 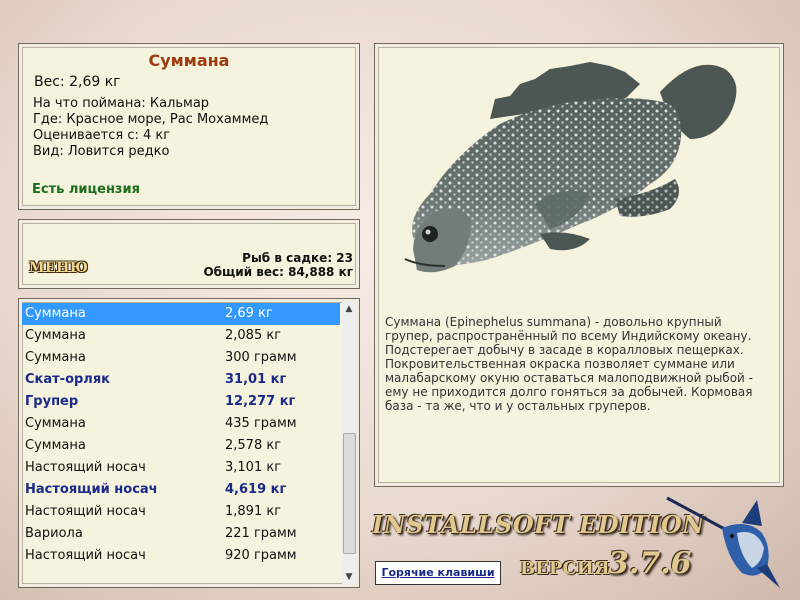 What do you see at coordinates (278, 272) in the screenshot?
I see `total-weight: Общий вес: 84,888 кг` at bounding box center [278, 272].